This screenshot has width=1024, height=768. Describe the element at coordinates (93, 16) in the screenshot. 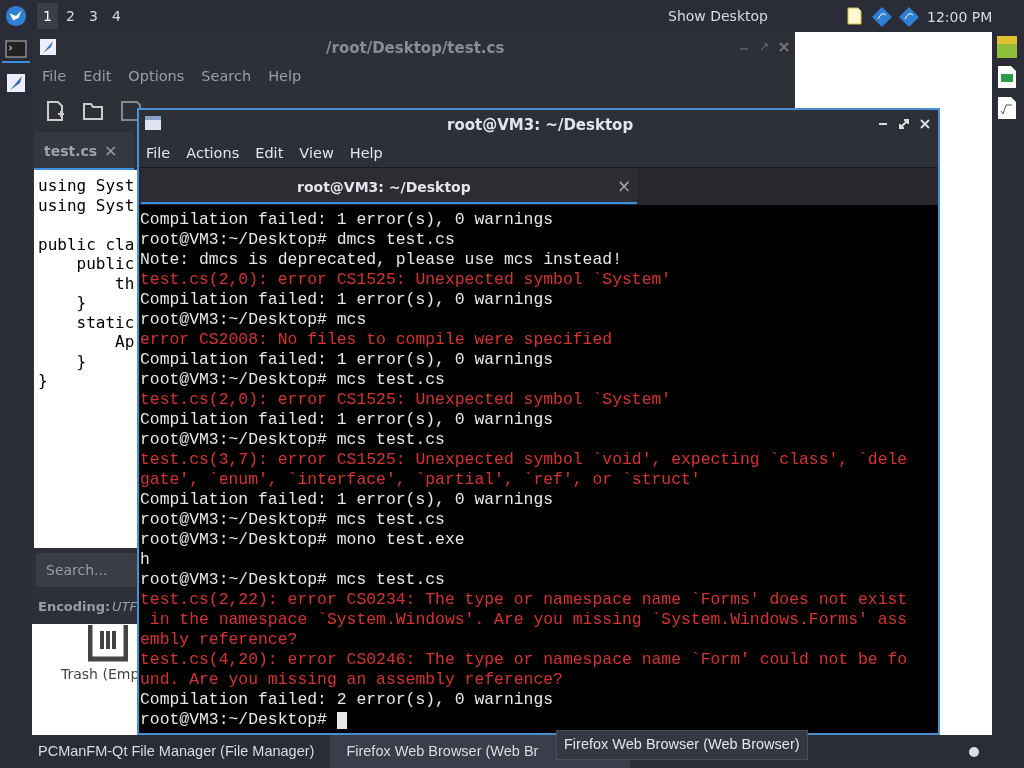

I see `workspace-button: 3` at that location.